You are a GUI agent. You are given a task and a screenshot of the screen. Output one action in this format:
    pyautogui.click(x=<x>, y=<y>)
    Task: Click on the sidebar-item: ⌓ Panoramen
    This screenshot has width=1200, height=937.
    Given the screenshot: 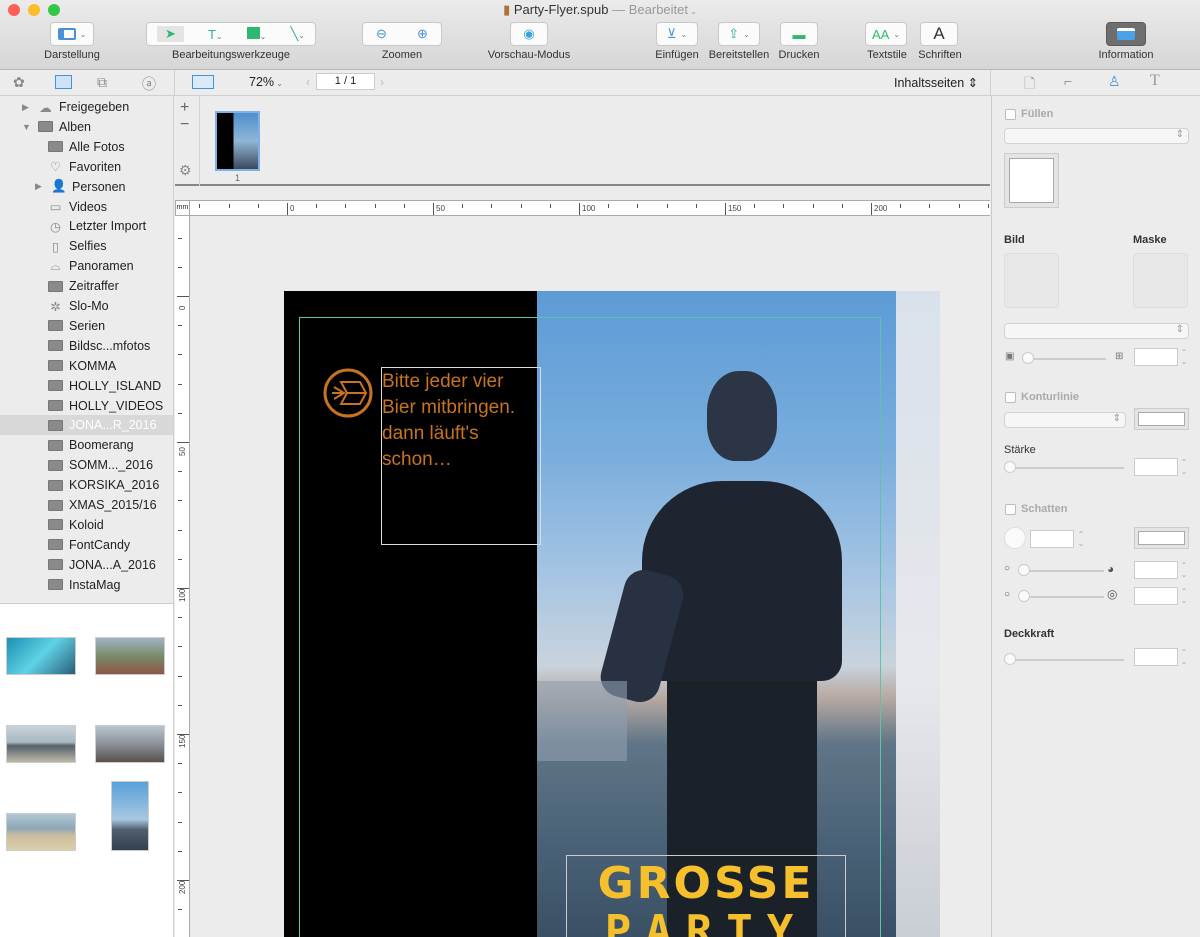 What is the action you would take?
    pyautogui.click(x=91, y=266)
    